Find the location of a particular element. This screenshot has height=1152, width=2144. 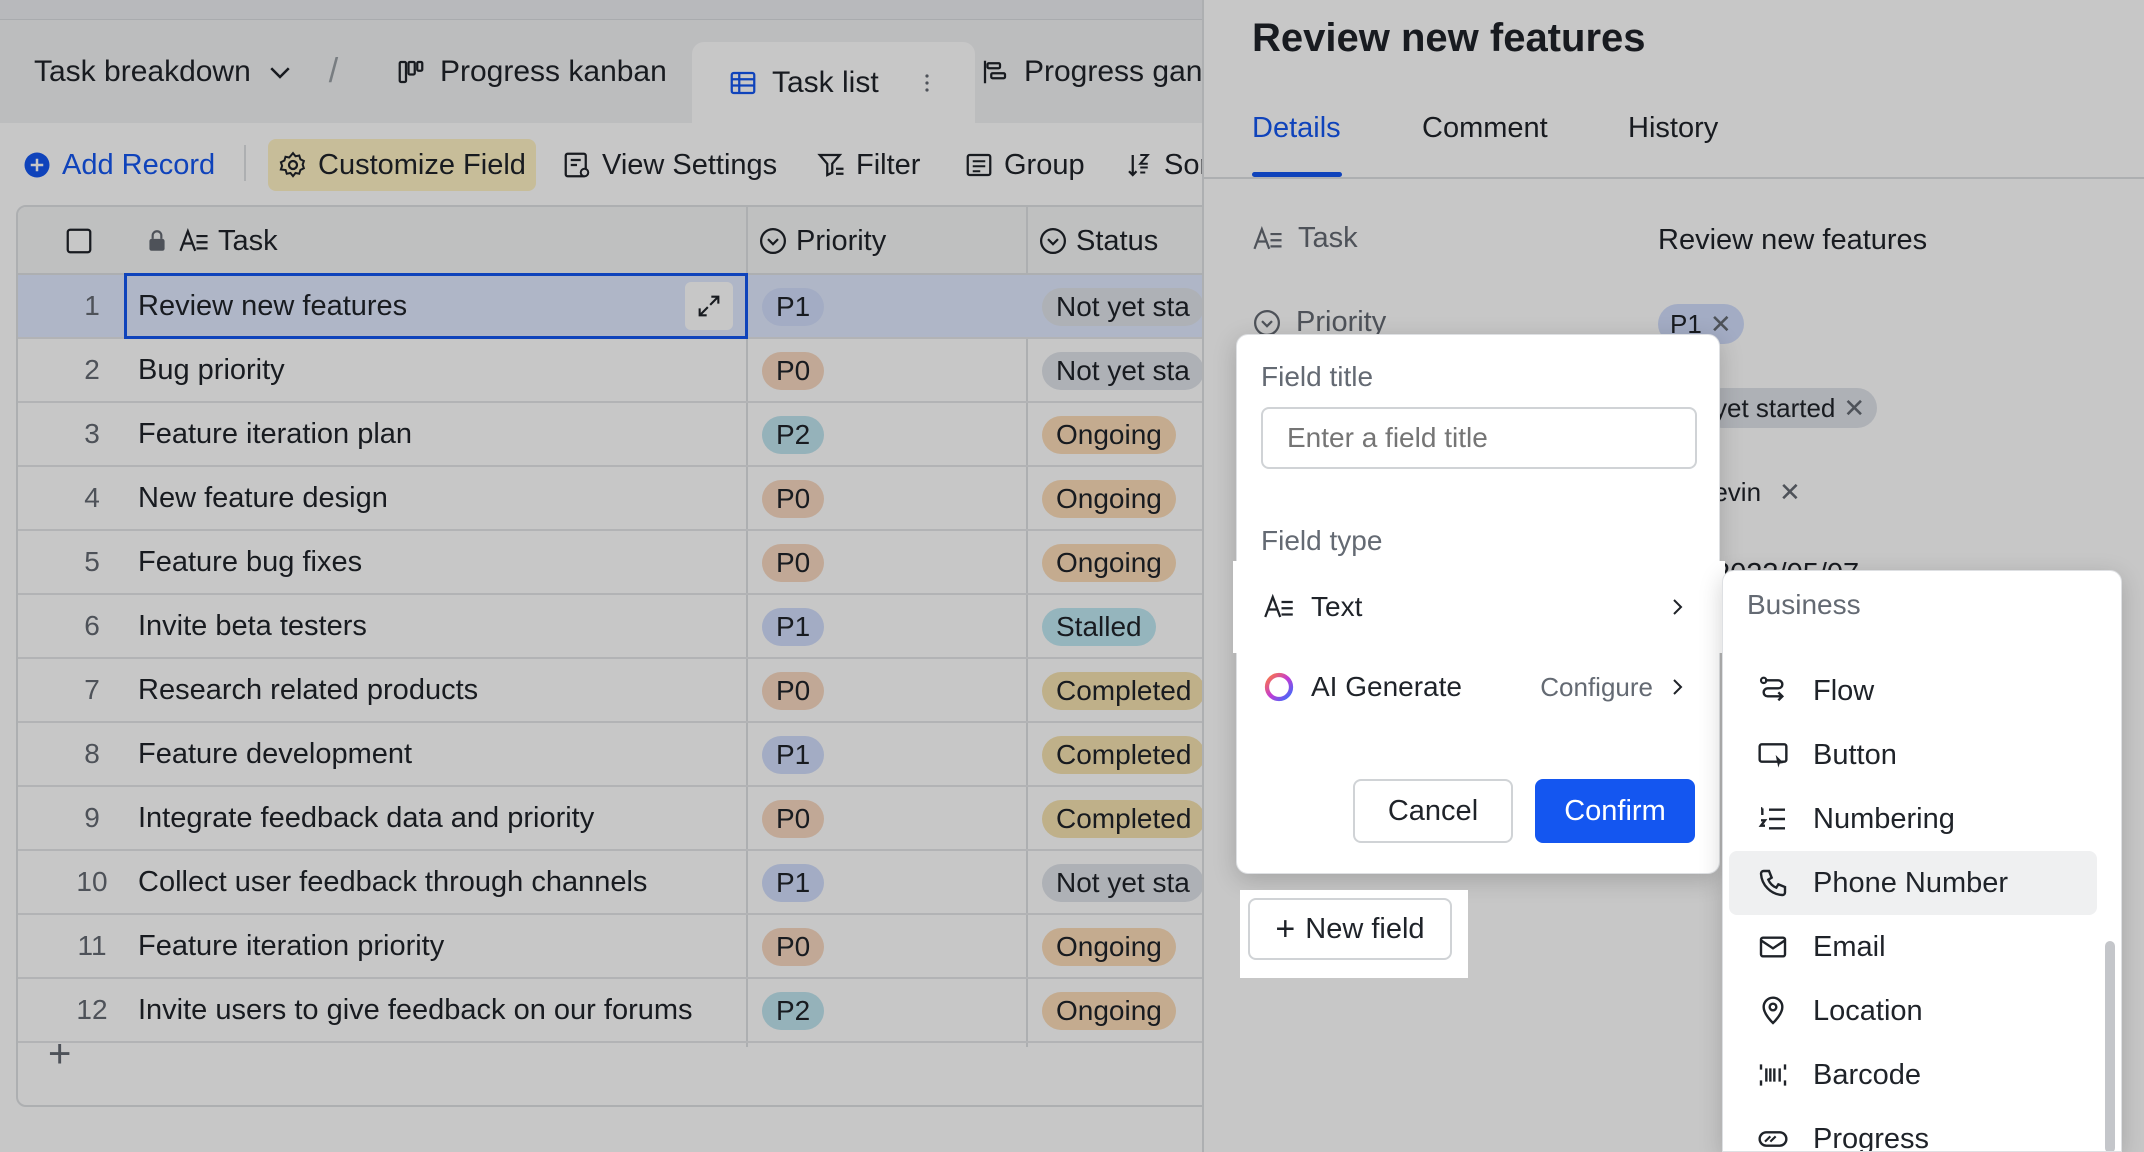

sort-button: Sor is located at coordinates (1166, 165).